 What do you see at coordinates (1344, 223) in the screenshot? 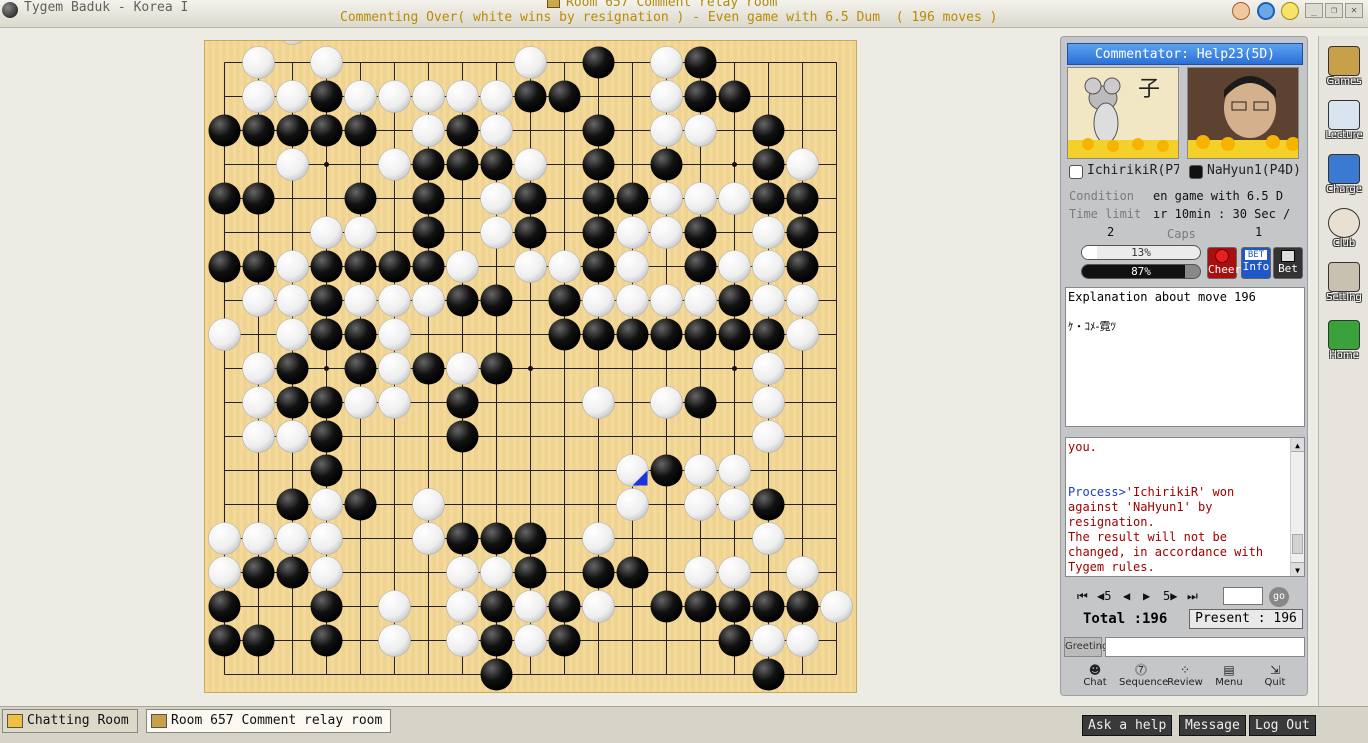
I see `club-people-icon` at bounding box center [1344, 223].